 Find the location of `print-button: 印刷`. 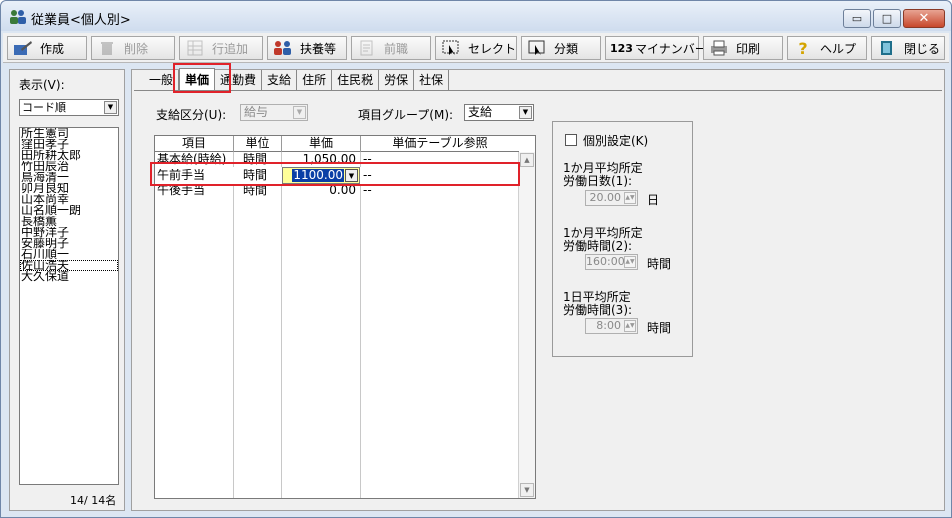

print-button: 印刷 is located at coordinates (743, 48).